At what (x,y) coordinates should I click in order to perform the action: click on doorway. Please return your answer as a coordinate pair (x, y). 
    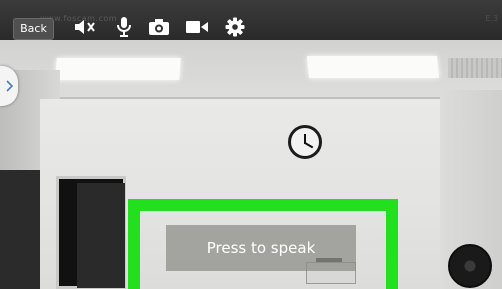
    Looking at the image, I should click on (91, 232).